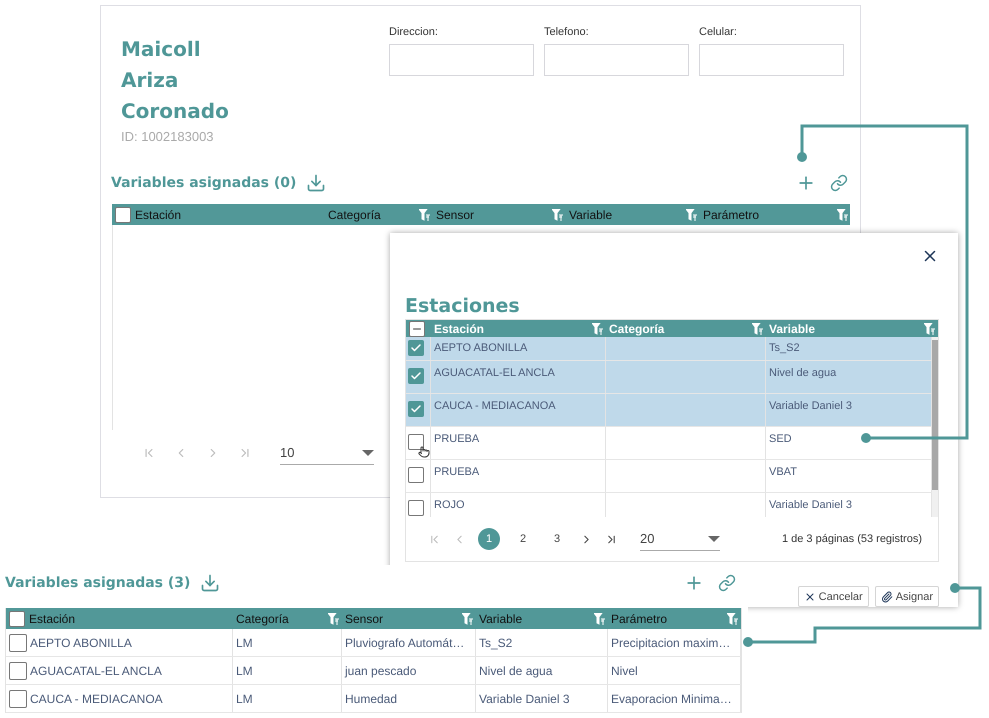 The height and width of the screenshot is (718, 989). Describe the element at coordinates (780, 439) in the screenshot. I see `table-cell: SED` at that location.